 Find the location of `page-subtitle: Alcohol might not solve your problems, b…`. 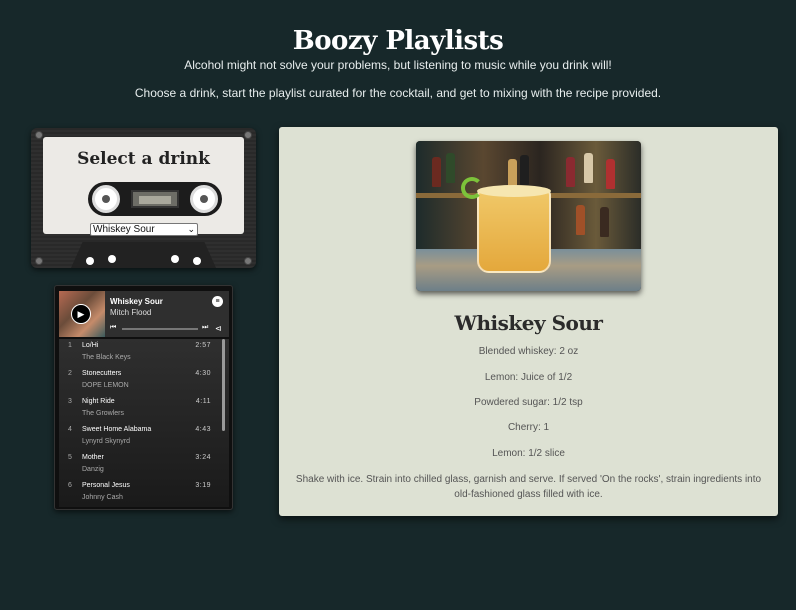

page-subtitle: Alcohol might not solve your problems, b… is located at coordinates (398, 65).